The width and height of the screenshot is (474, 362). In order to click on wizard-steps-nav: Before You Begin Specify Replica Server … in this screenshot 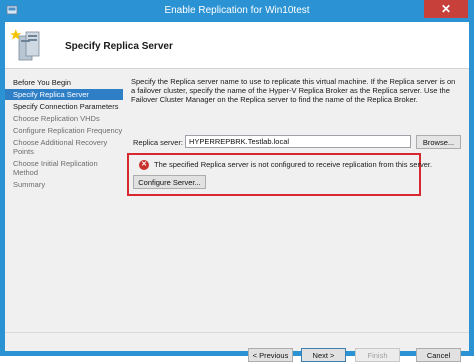, I will do `click(64, 133)`.